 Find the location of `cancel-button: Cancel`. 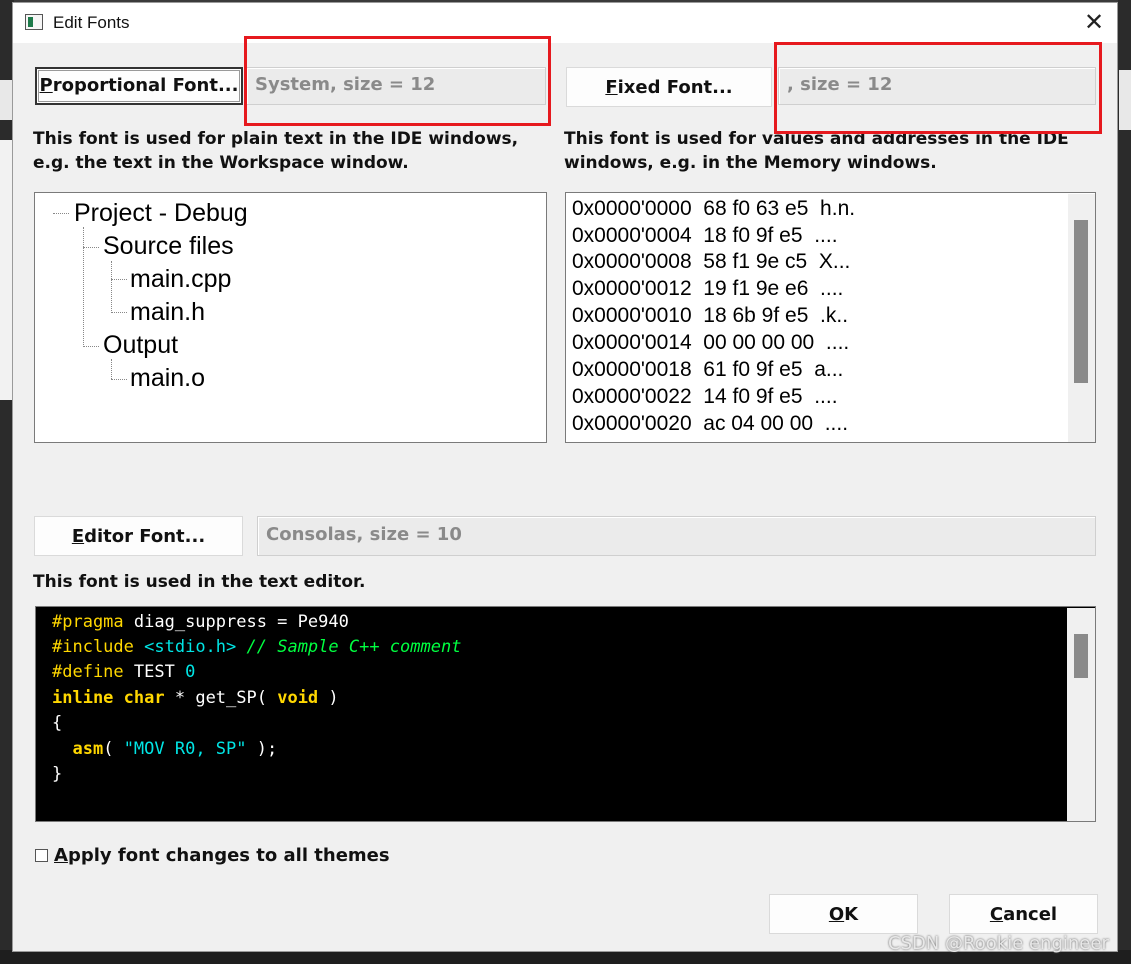

cancel-button: Cancel is located at coordinates (1023, 914).